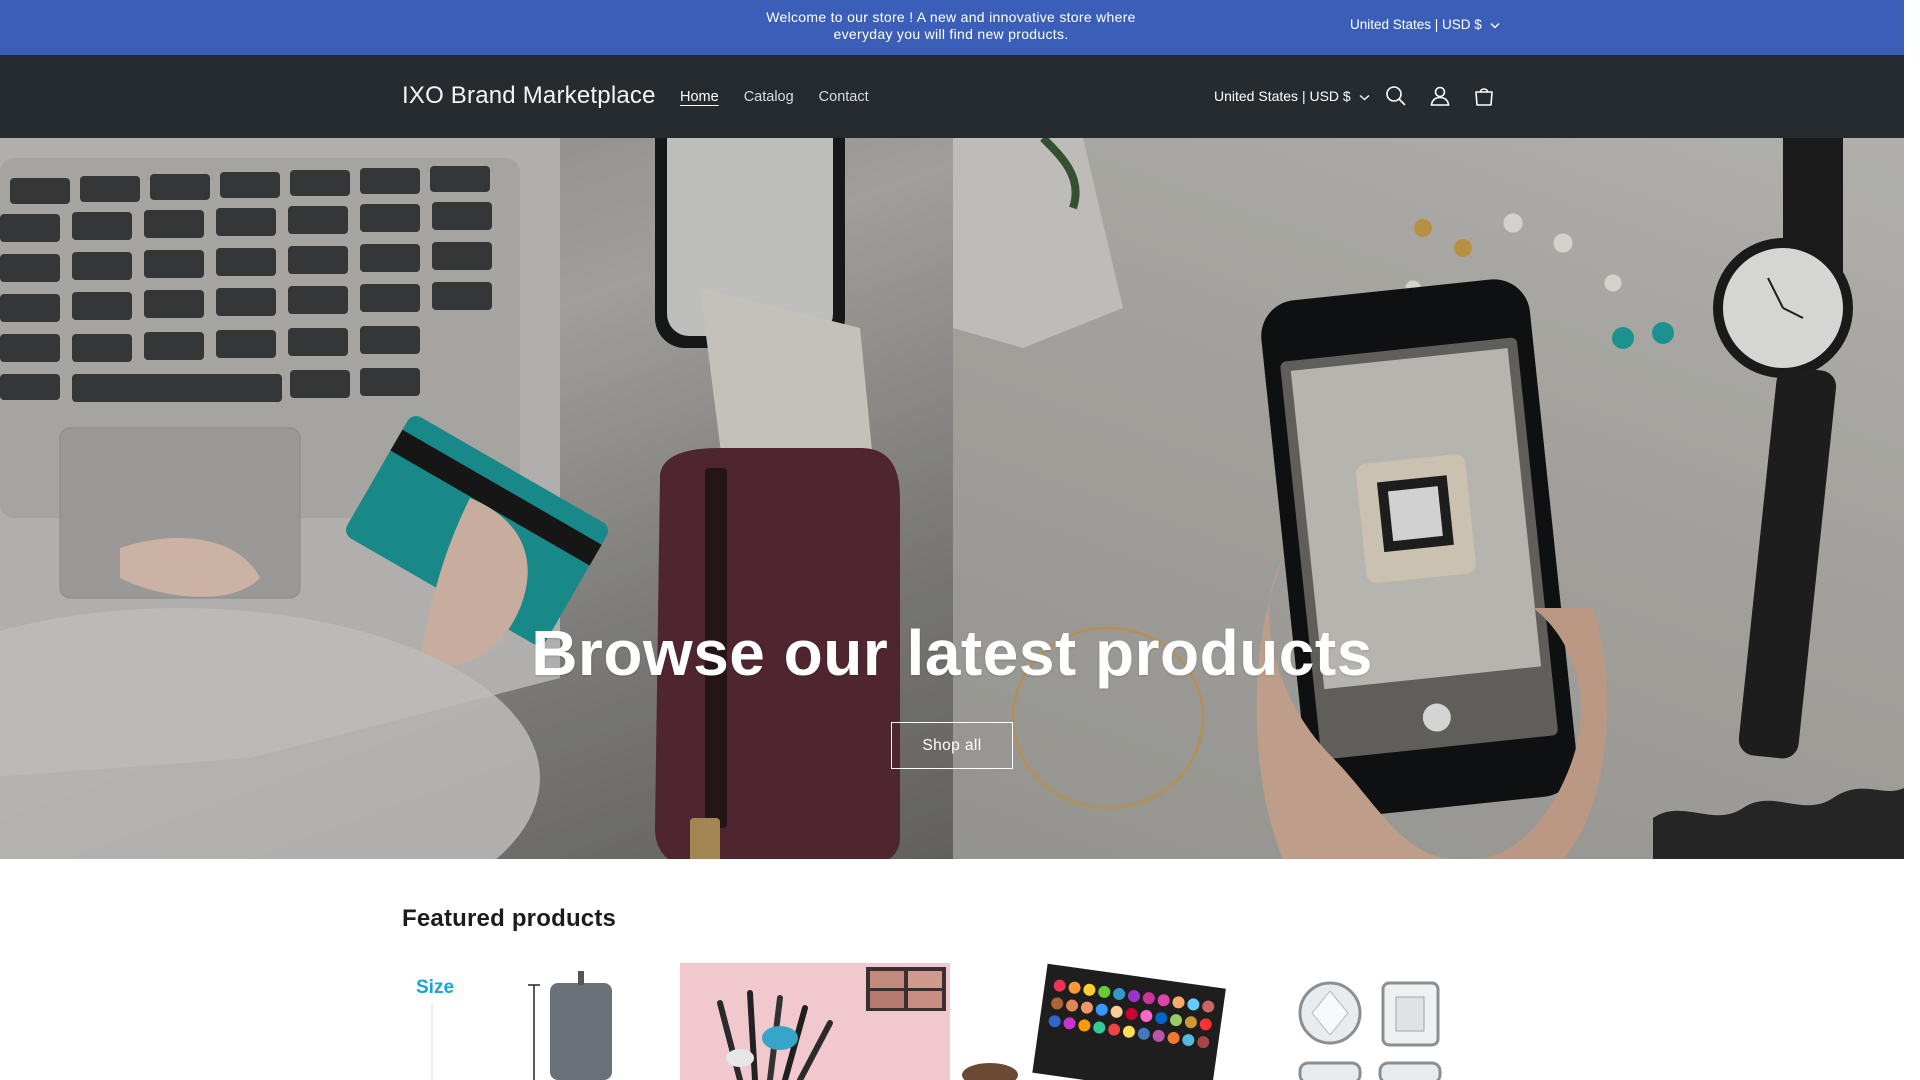  Describe the element at coordinates (844, 97) in the screenshot. I see `nav-link-contact: Contact` at that location.